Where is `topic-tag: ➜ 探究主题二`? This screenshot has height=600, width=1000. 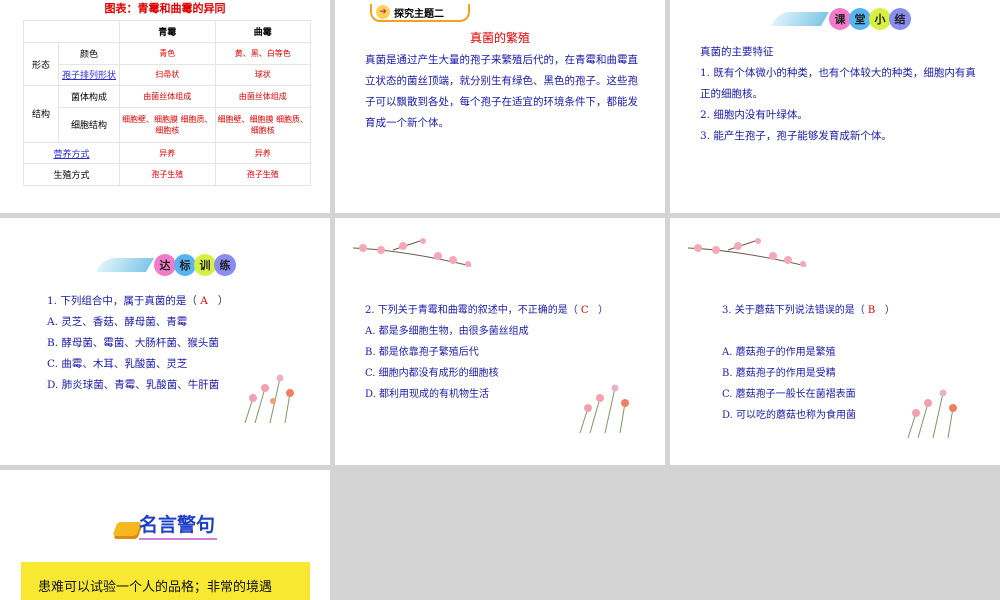
topic-tag: ➜ 探究主题二 is located at coordinates (420, 13).